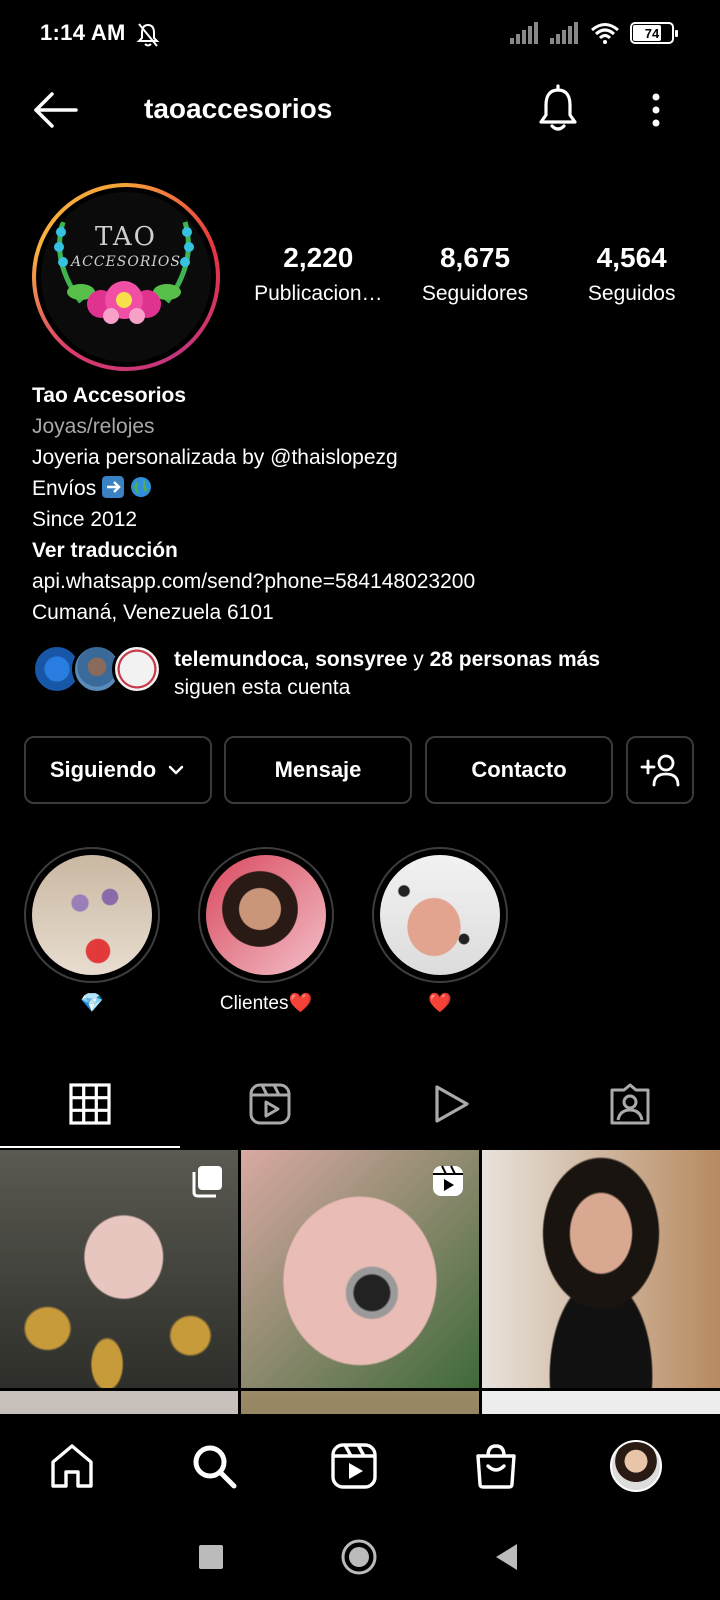 The image size is (720, 1600). I want to click on square-icon, so click(211, 1557).